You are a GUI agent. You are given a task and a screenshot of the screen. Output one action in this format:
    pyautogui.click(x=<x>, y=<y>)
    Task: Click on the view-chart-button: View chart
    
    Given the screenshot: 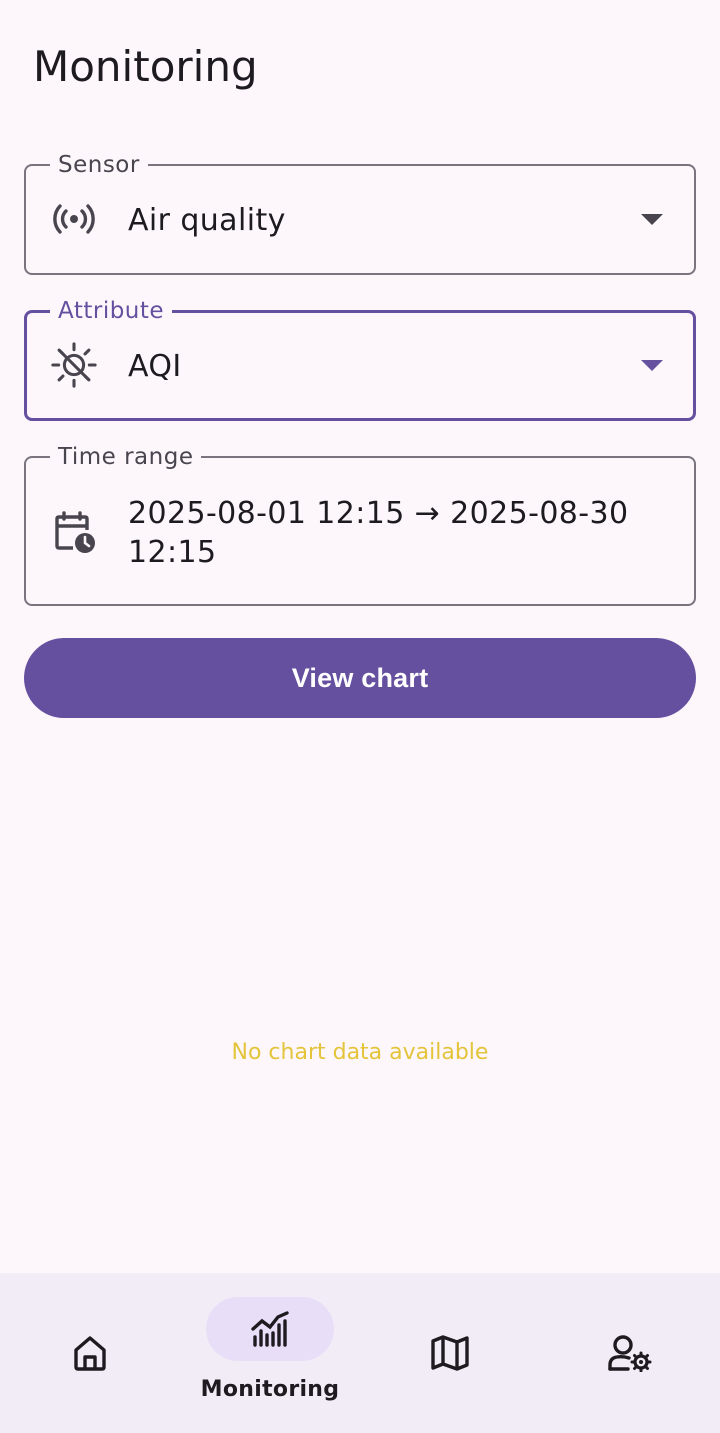 What is the action you would take?
    pyautogui.click(x=360, y=678)
    